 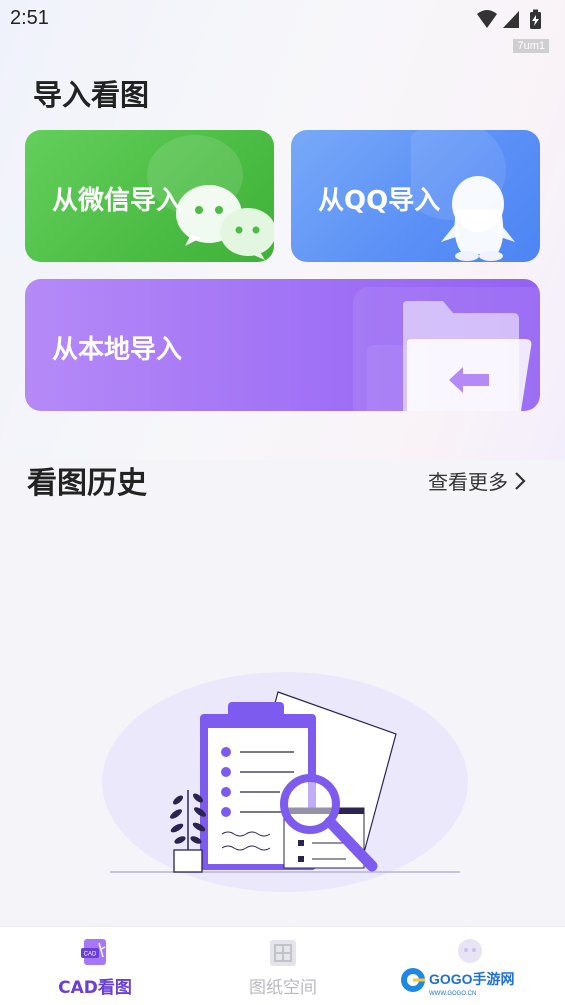 What do you see at coordinates (520, 480) in the screenshot?
I see `chevron-right-icon` at bounding box center [520, 480].